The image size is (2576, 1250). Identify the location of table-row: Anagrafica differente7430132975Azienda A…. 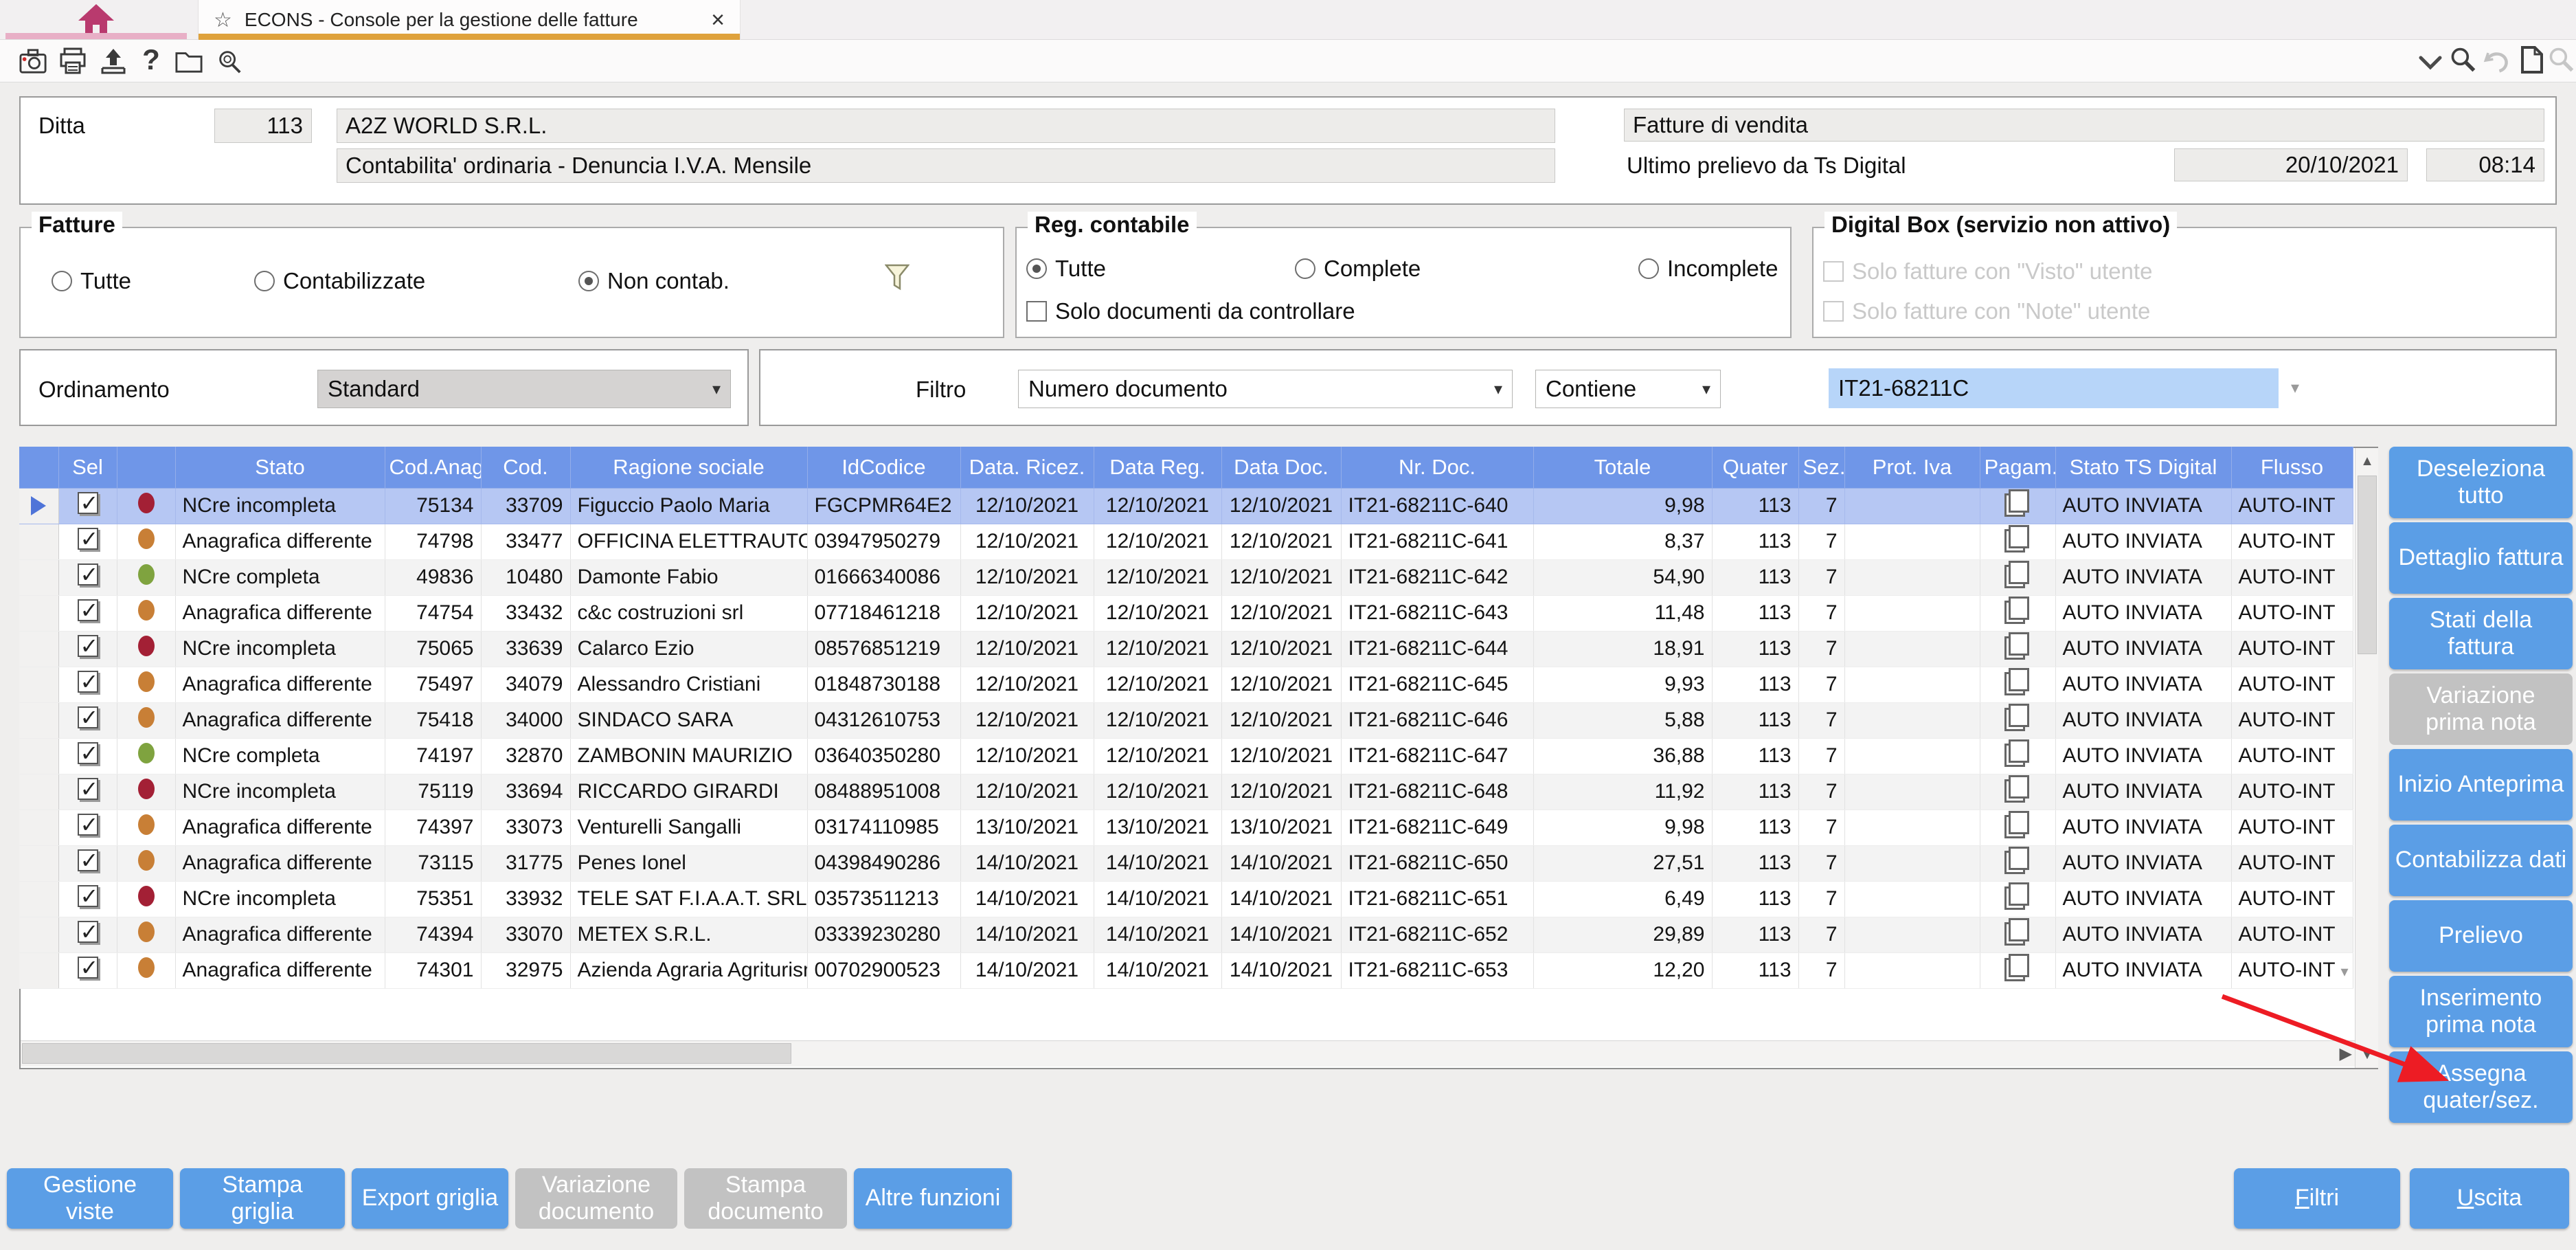
(1186, 971).